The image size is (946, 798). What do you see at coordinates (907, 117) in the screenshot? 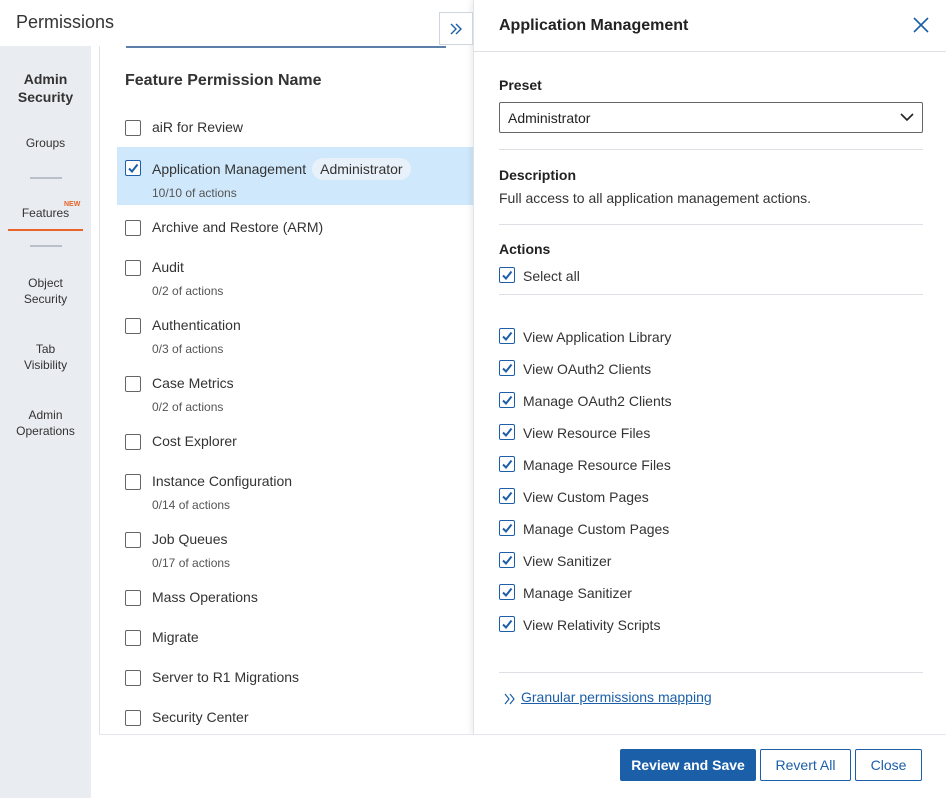
I see `chevron-down-icon` at bounding box center [907, 117].